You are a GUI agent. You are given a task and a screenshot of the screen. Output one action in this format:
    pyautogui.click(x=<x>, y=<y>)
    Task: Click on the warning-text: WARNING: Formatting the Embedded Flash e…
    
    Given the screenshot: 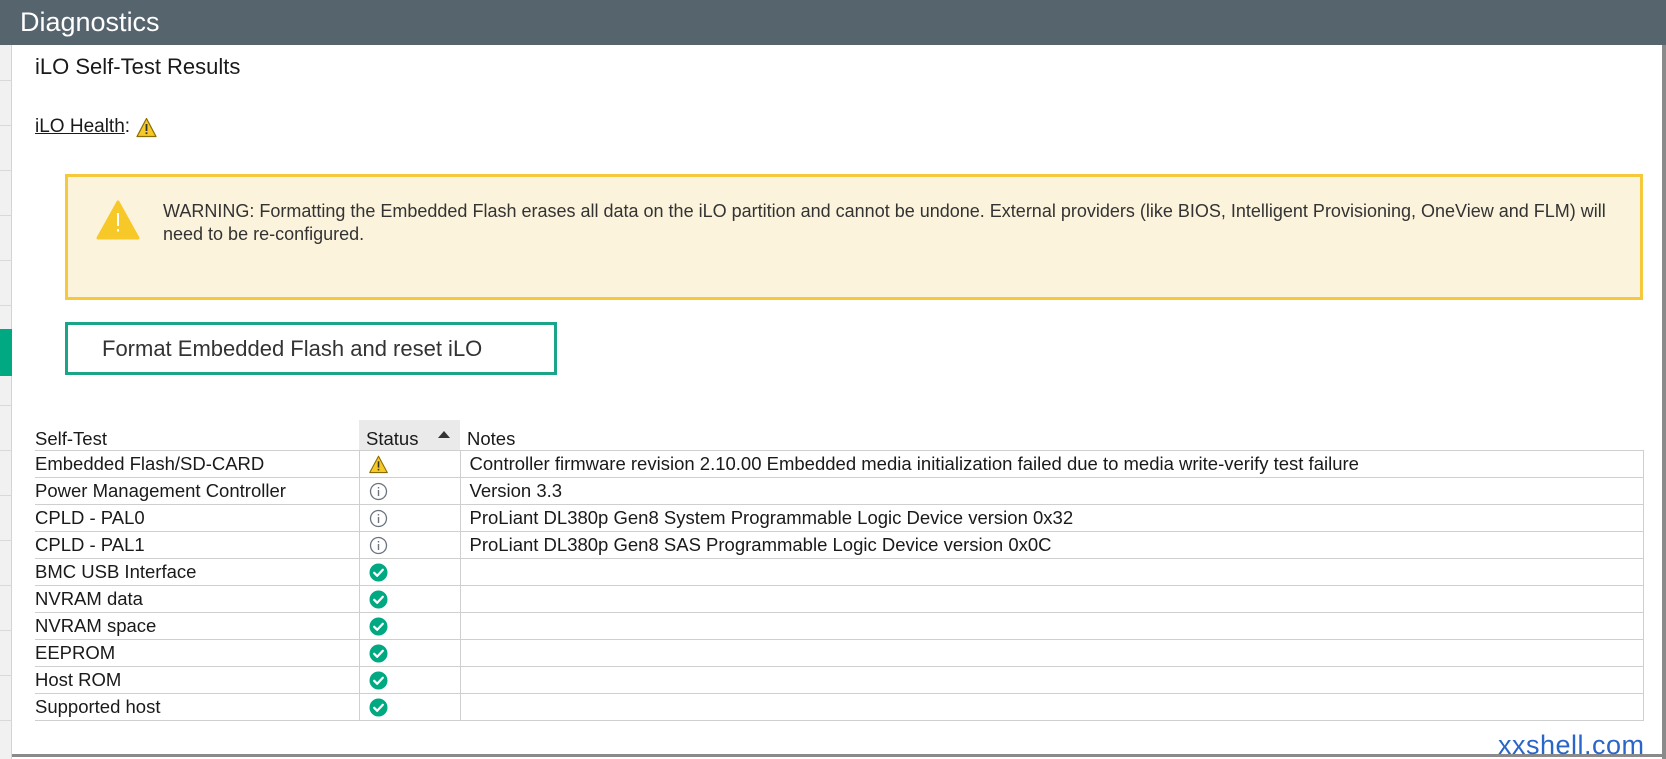 What is the action you would take?
    pyautogui.click(x=884, y=222)
    